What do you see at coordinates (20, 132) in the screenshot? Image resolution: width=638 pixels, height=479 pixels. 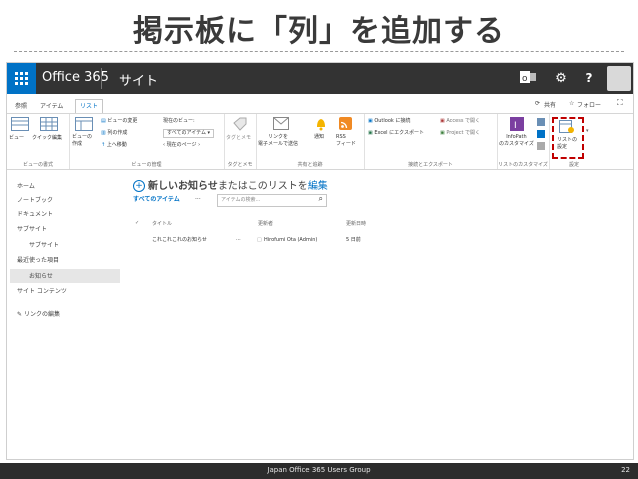 I see `view-button: ビュー` at bounding box center [20, 132].